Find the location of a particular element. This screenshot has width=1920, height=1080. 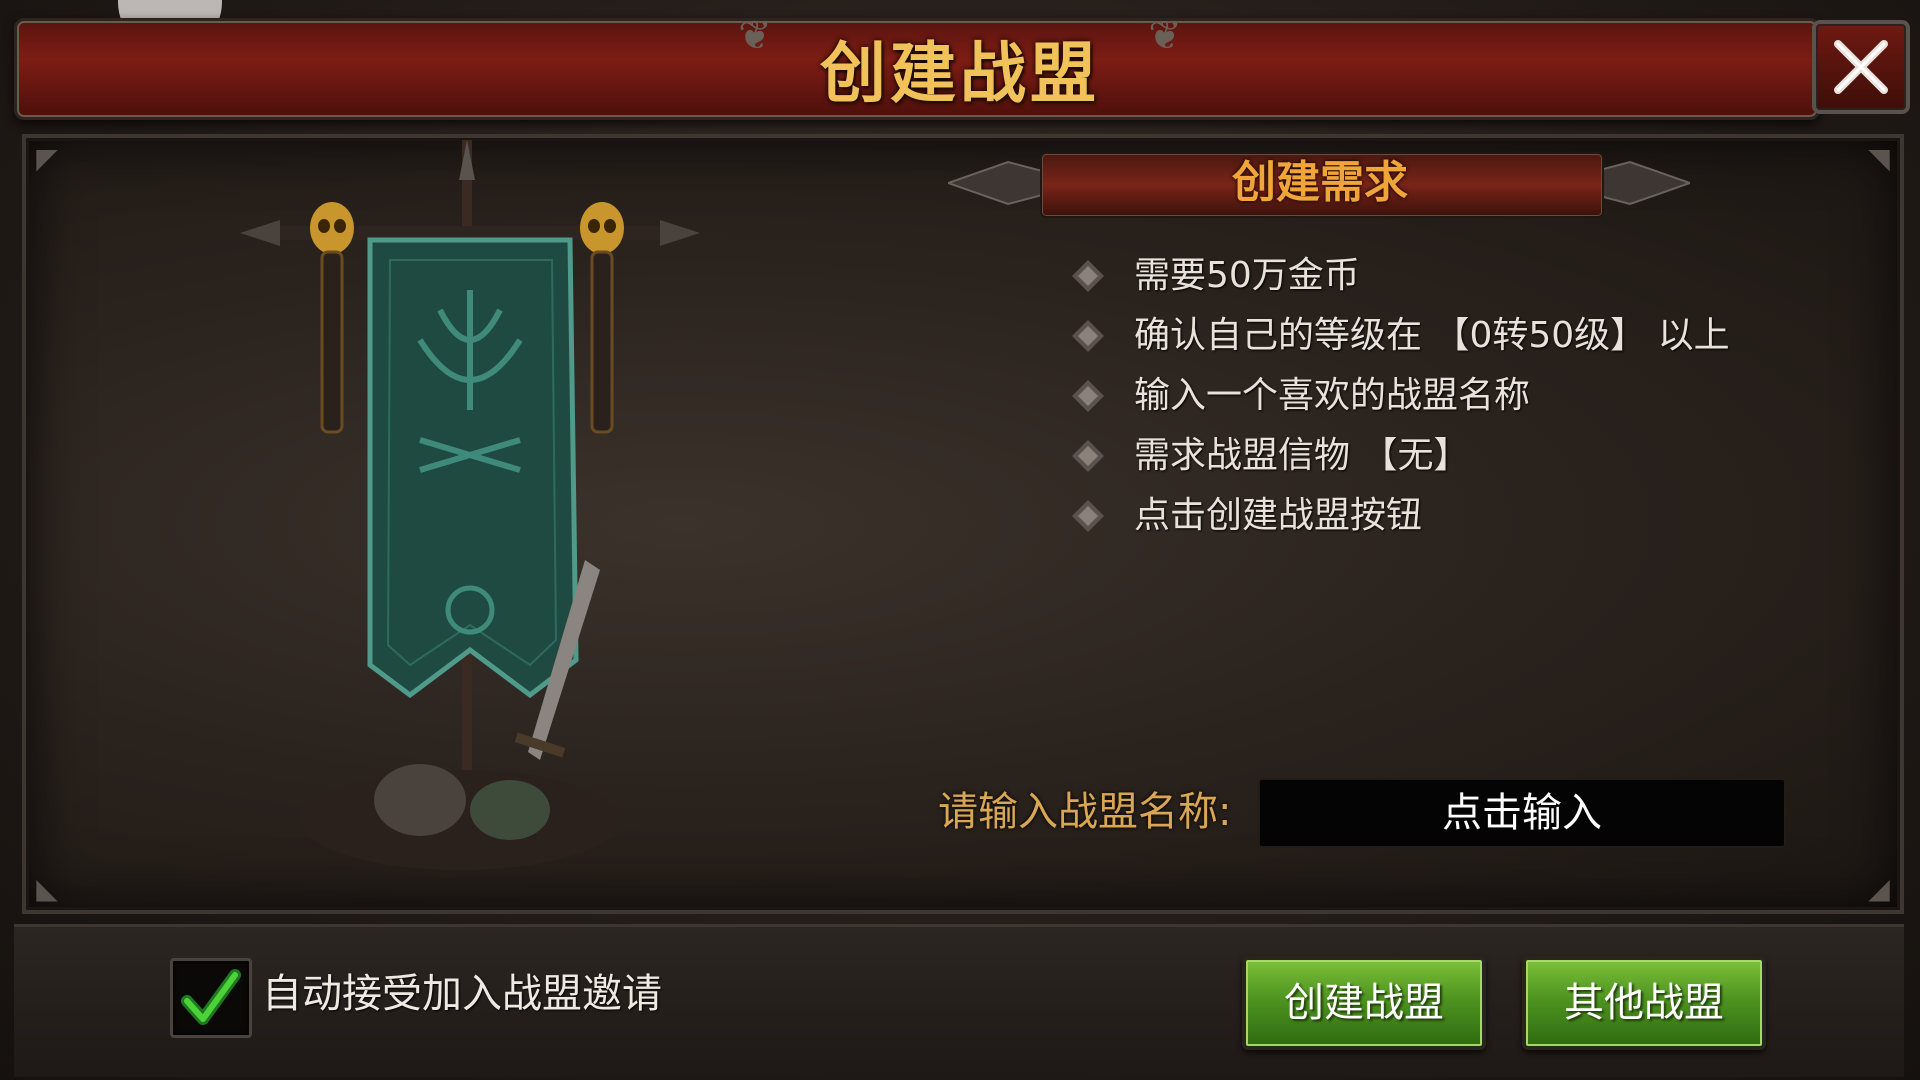

requirement-text: 输入一个喜欢的战盟名称 is located at coordinates (1332, 395).